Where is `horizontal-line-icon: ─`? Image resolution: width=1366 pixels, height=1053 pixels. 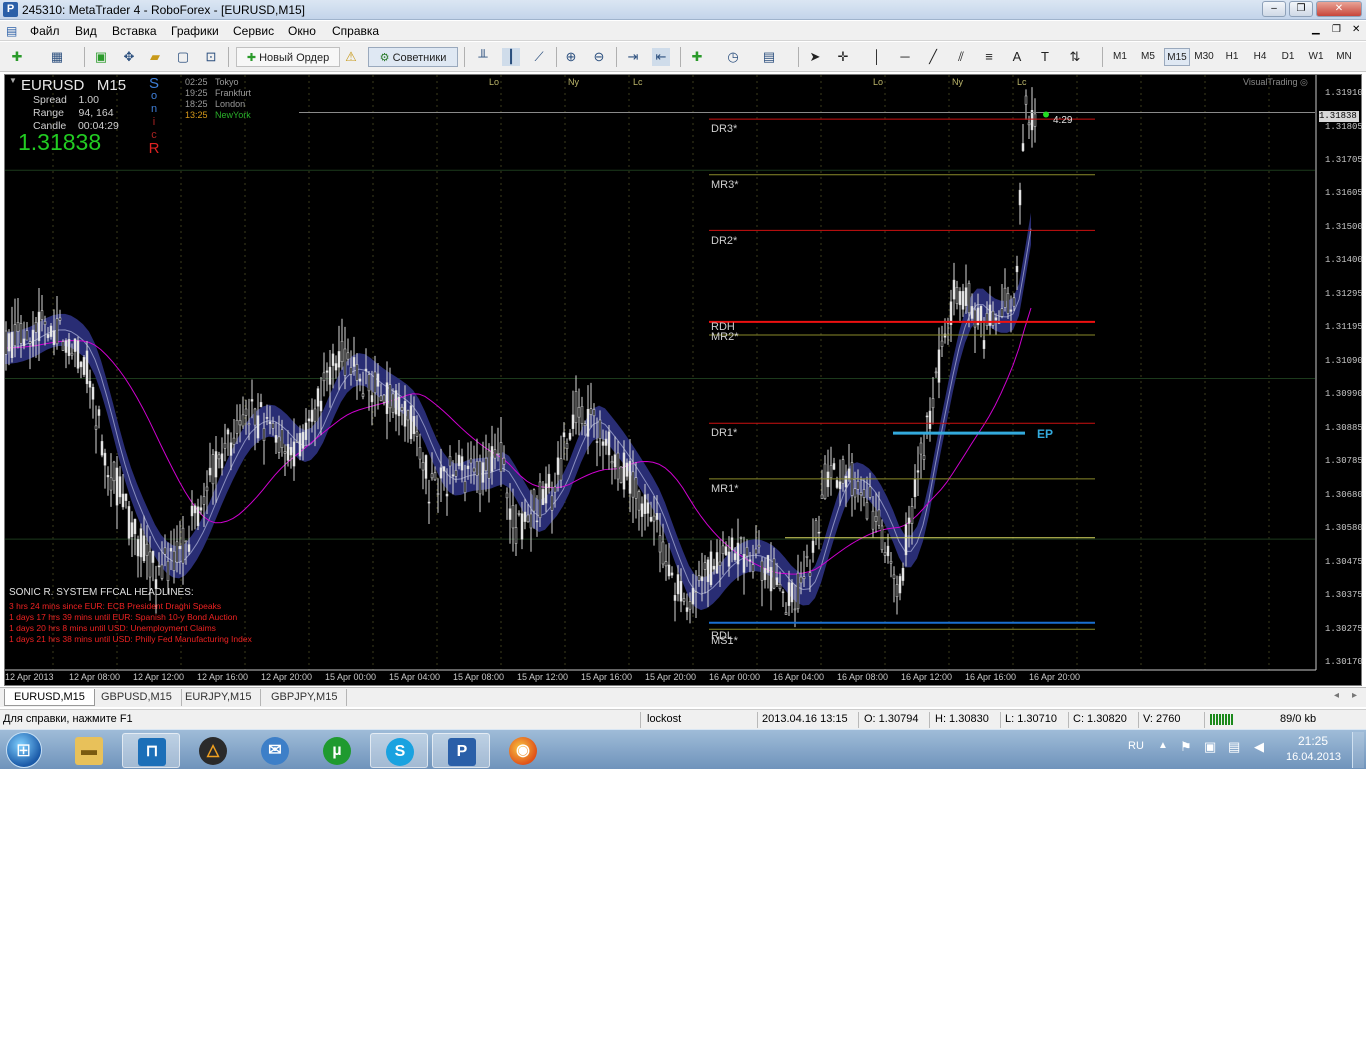 horizontal-line-icon: ─ is located at coordinates (905, 57).